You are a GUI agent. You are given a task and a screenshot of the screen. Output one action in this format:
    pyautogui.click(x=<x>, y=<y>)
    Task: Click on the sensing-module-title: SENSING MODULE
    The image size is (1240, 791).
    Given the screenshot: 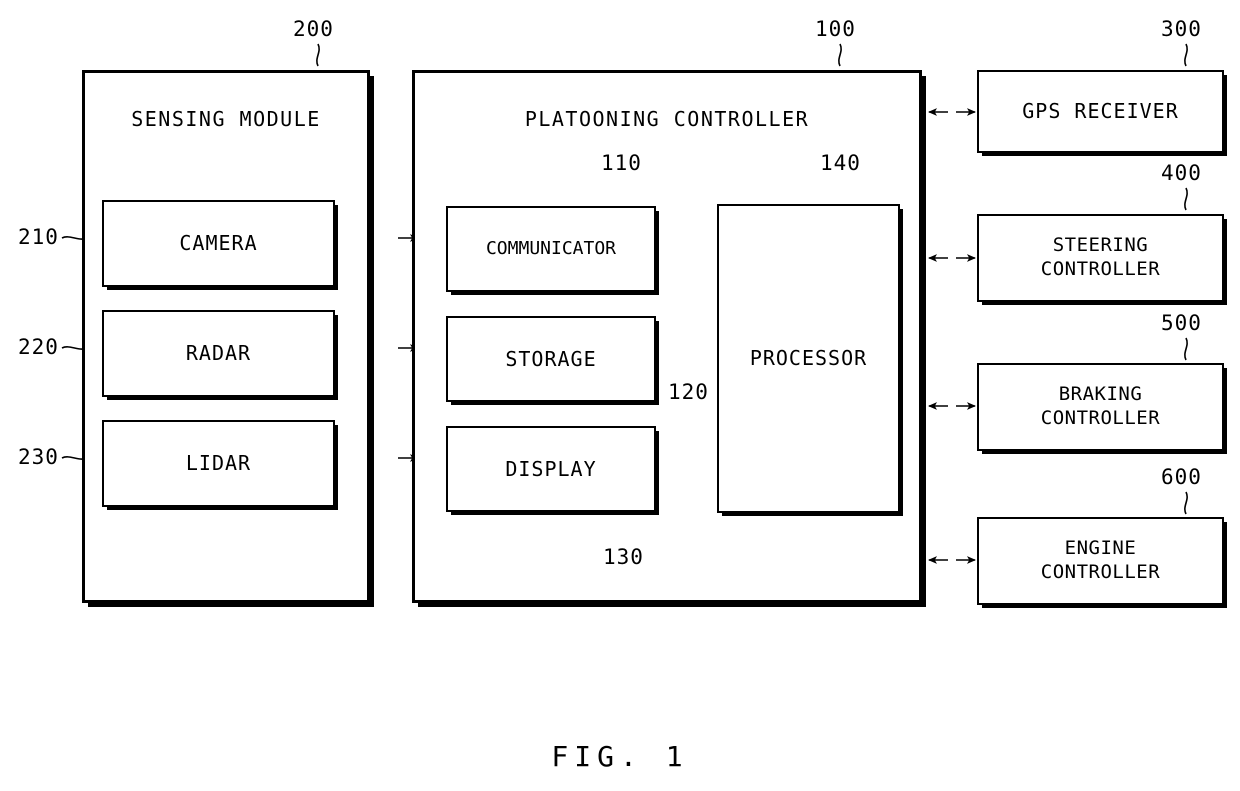 What is the action you would take?
    pyautogui.click(x=226, y=119)
    